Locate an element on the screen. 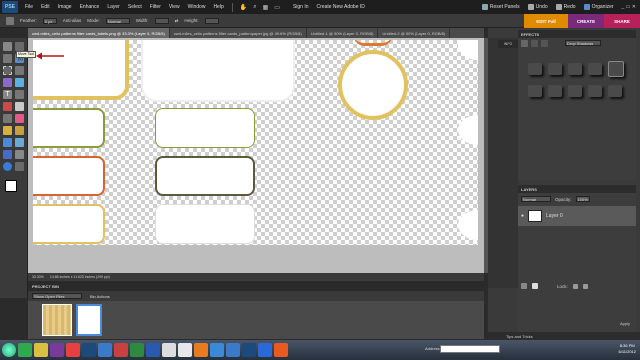 The image size is (640, 360). view-options-icon: ▭ is located at coordinates (277, 7).